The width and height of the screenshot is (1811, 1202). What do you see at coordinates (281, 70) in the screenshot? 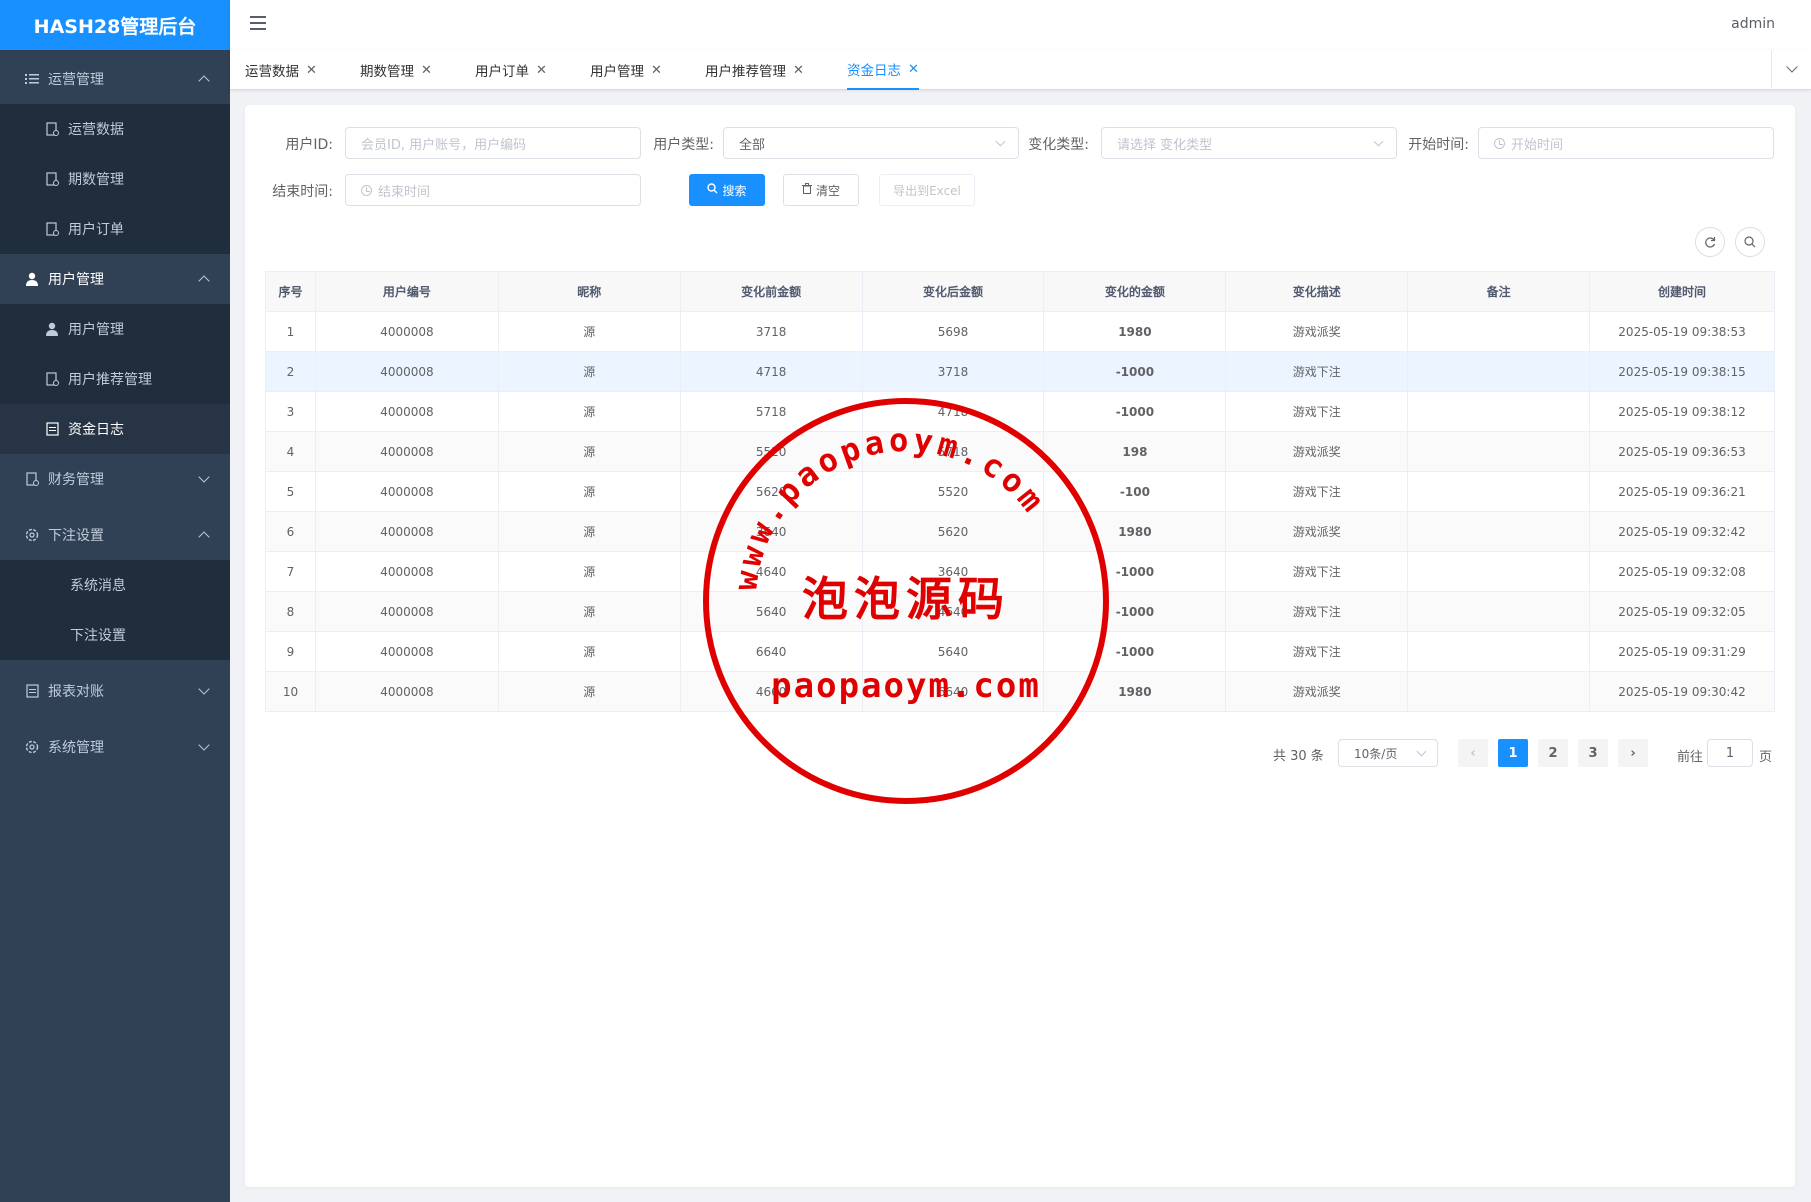
I see `tab-operations-data: 运营数据 ✕` at bounding box center [281, 70].